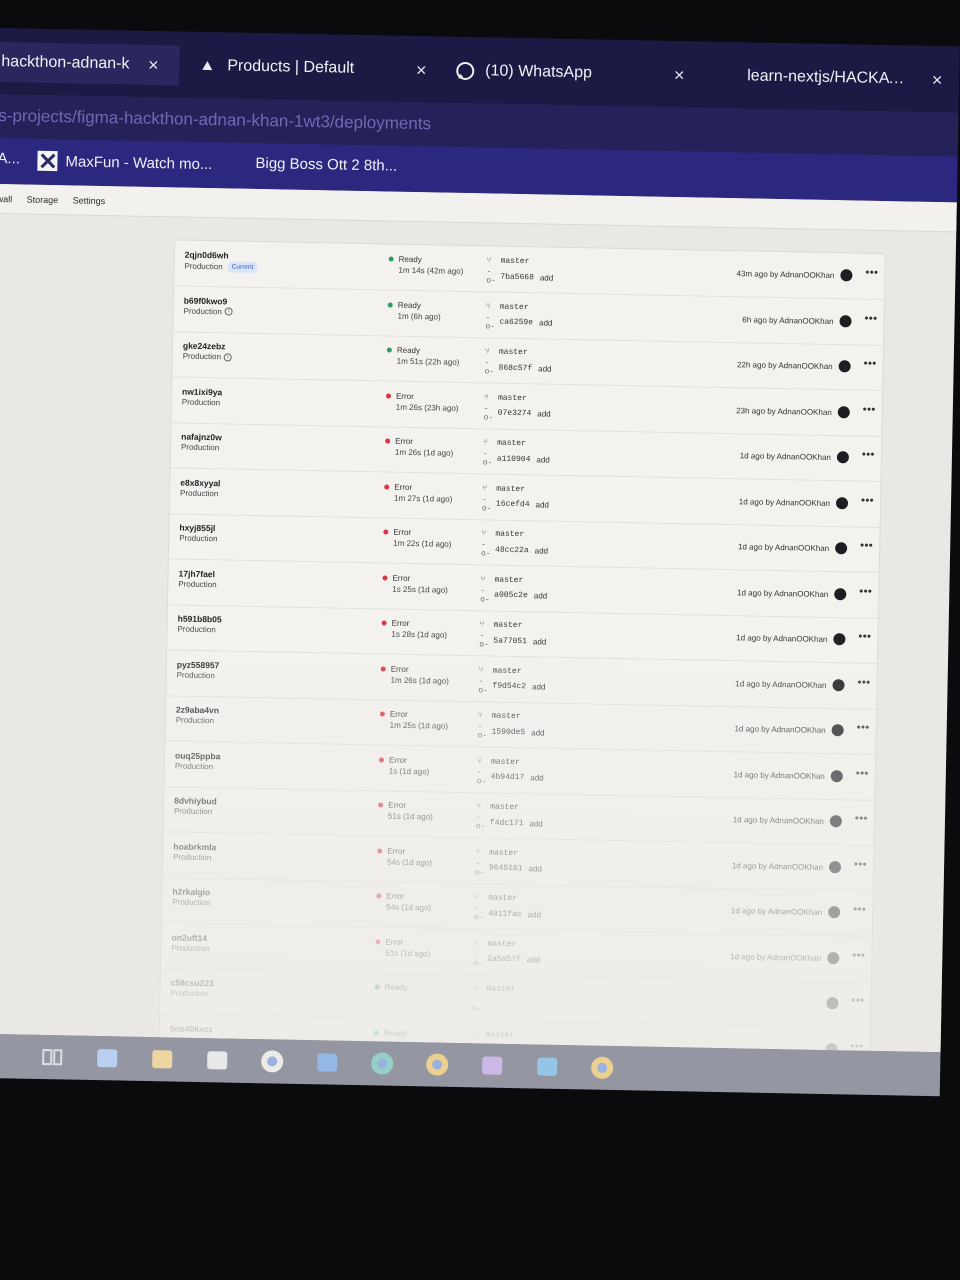  What do you see at coordinates (197, 528) in the screenshot?
I see `deployment-id: hxyj855jl` at bounding box center [197, 528].